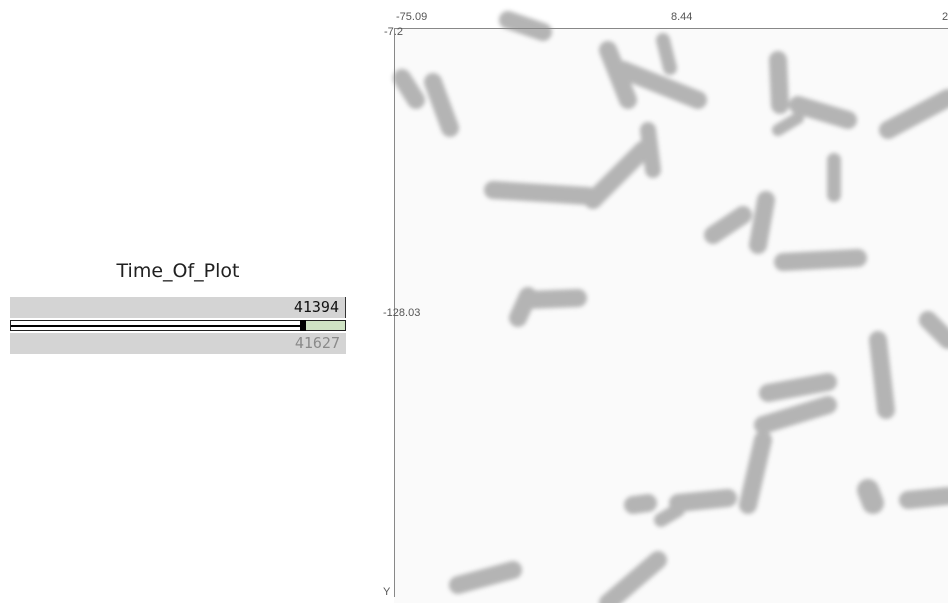  I want to click on slider-thumb, so click(303, 325).